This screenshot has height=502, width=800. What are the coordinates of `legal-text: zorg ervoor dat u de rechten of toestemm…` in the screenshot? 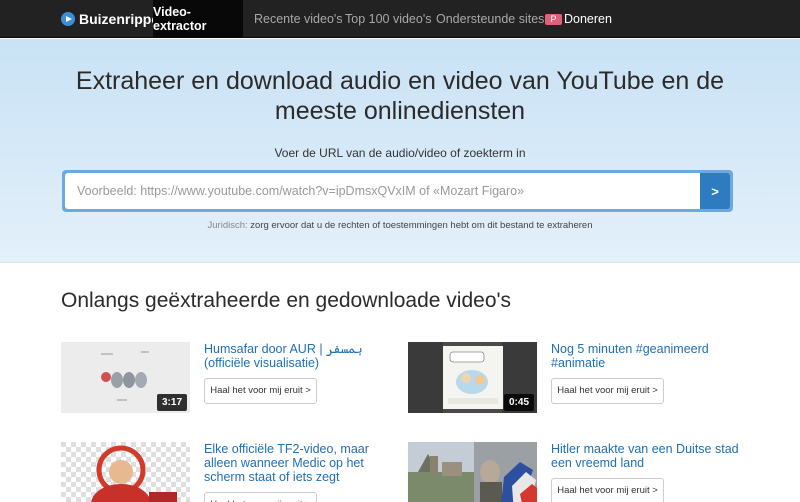 It's located at (420, 225).